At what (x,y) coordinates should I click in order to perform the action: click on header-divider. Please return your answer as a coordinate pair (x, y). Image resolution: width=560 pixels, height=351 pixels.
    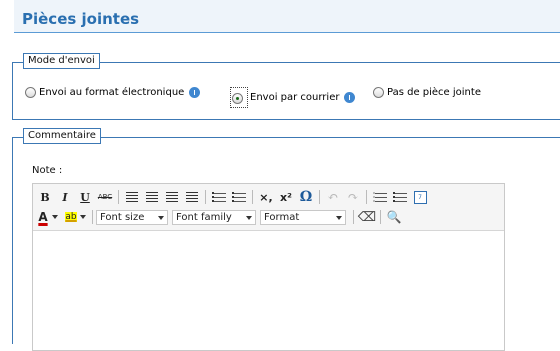
    Looking at the image, I should click on (287, 32).